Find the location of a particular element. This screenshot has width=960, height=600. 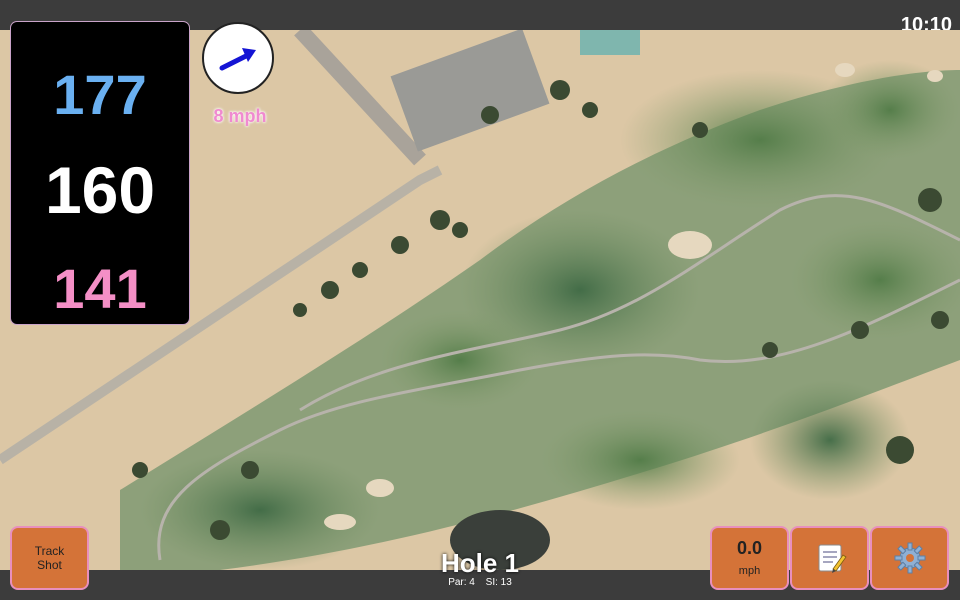

speed-value: 0.0 is located at coordinates (749, 548).